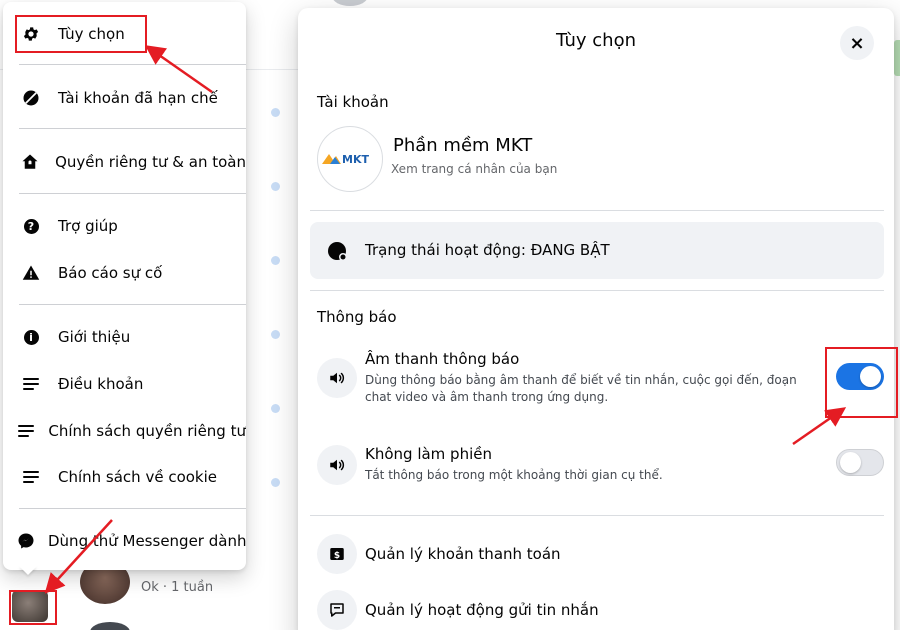 Image resolution: width=900 pixels, height=630 pixels. I want to click on menu-item-terms: Điều khoản, so click(128, 384).